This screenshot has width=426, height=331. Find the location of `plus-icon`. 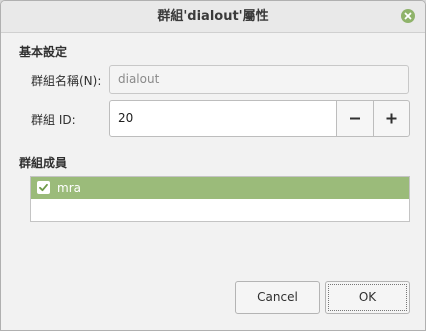

plus-icon is located at coordinates (391, 118).